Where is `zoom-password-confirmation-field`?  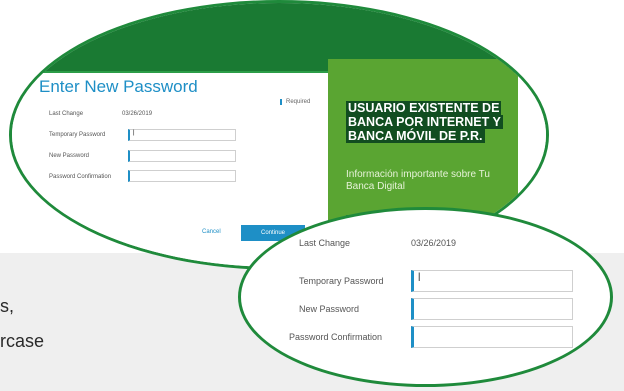
zoom-password-confirmation-field is located at coordinates (492, 337).